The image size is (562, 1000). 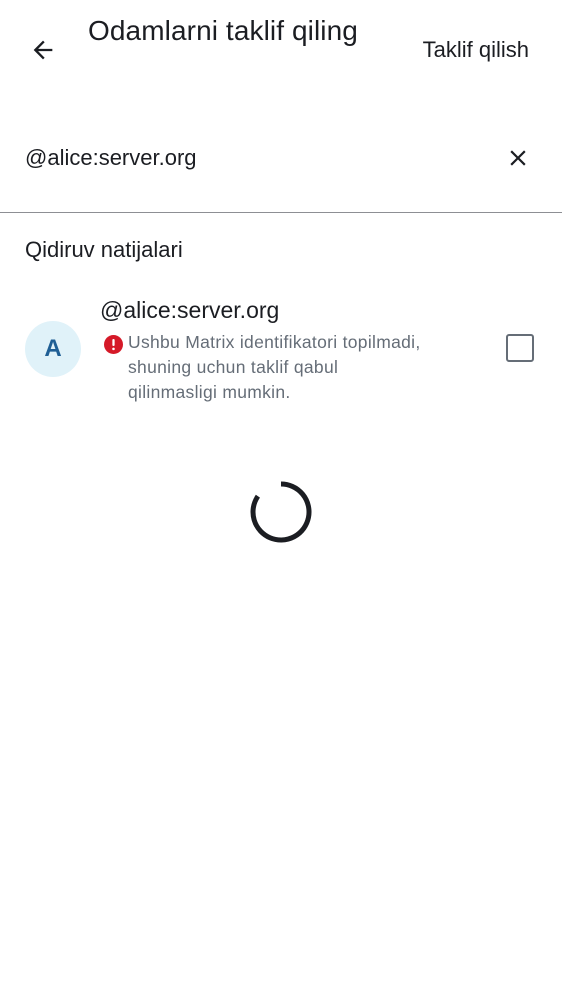 I want to click on search-results-heading: Qidiruv natijalari, so click(x=104, y=249).